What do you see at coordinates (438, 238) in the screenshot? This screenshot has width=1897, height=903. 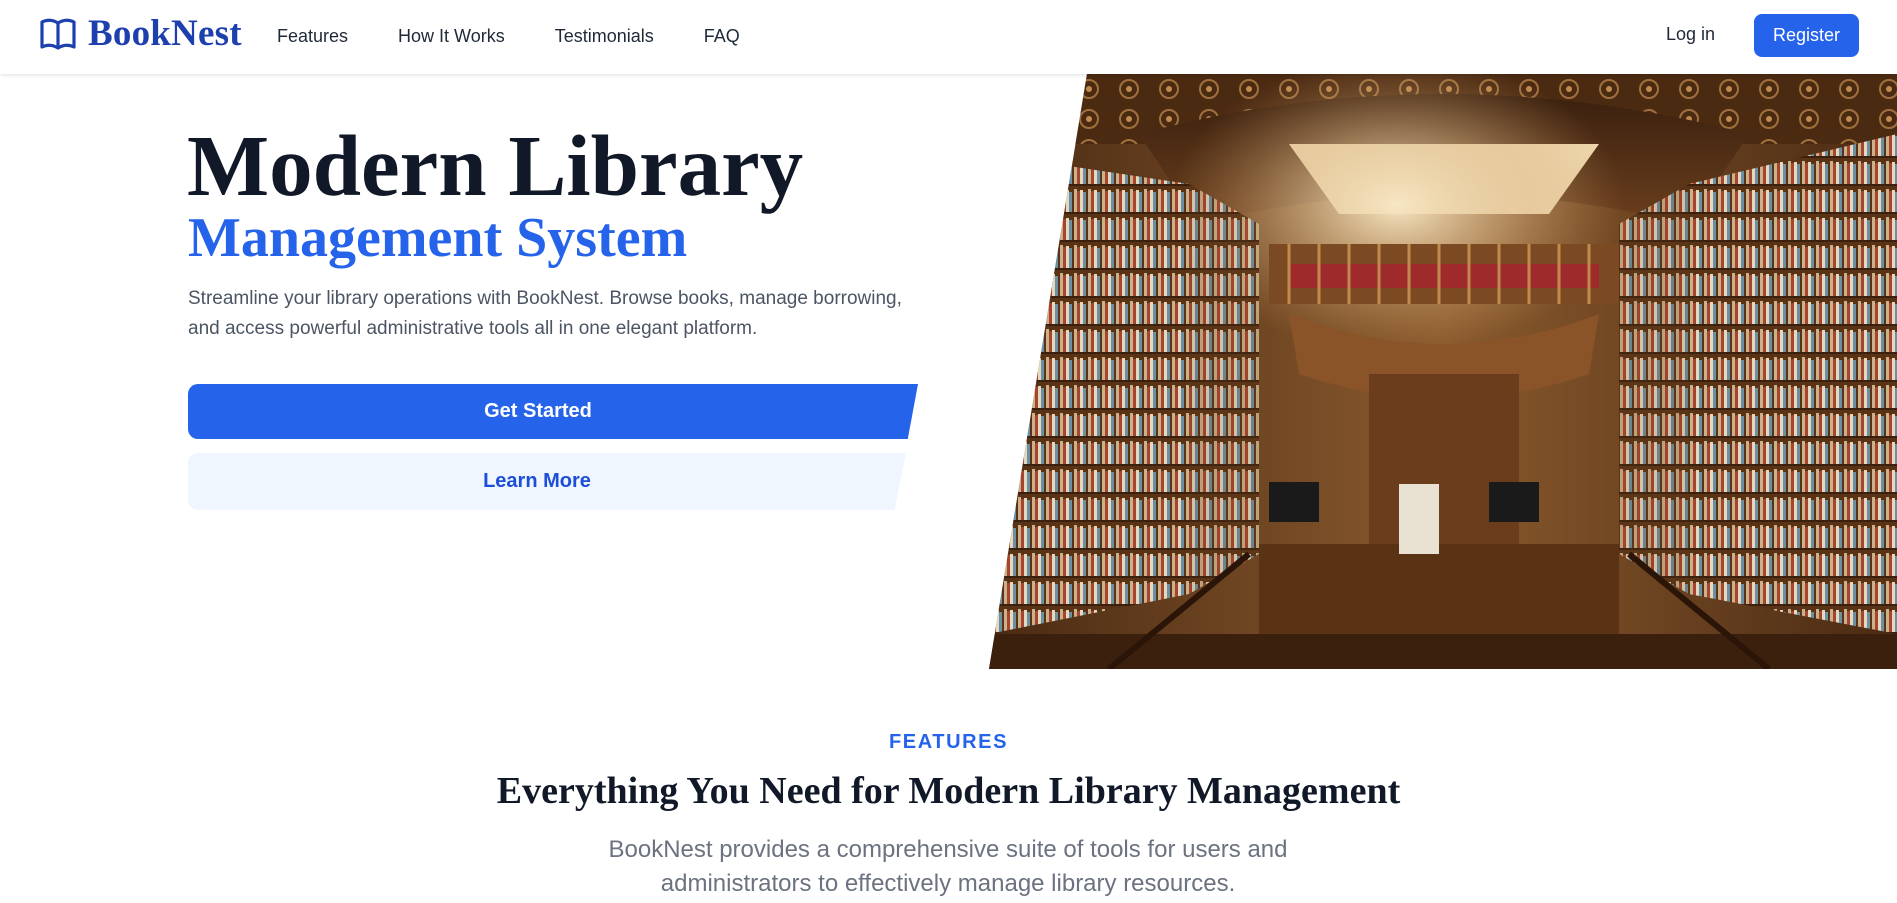 I see `hero-subtitle: Management System` at bounding box center [438, 238].